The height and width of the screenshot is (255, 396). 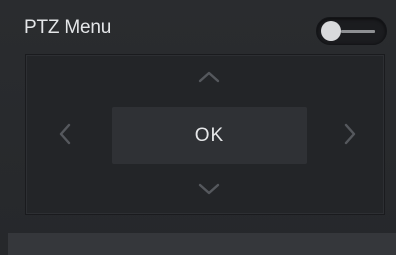 What do you see at coordinates (358, 31) in the screenshot?
I see `toggle-track-line` at bounding box center [358, 31].